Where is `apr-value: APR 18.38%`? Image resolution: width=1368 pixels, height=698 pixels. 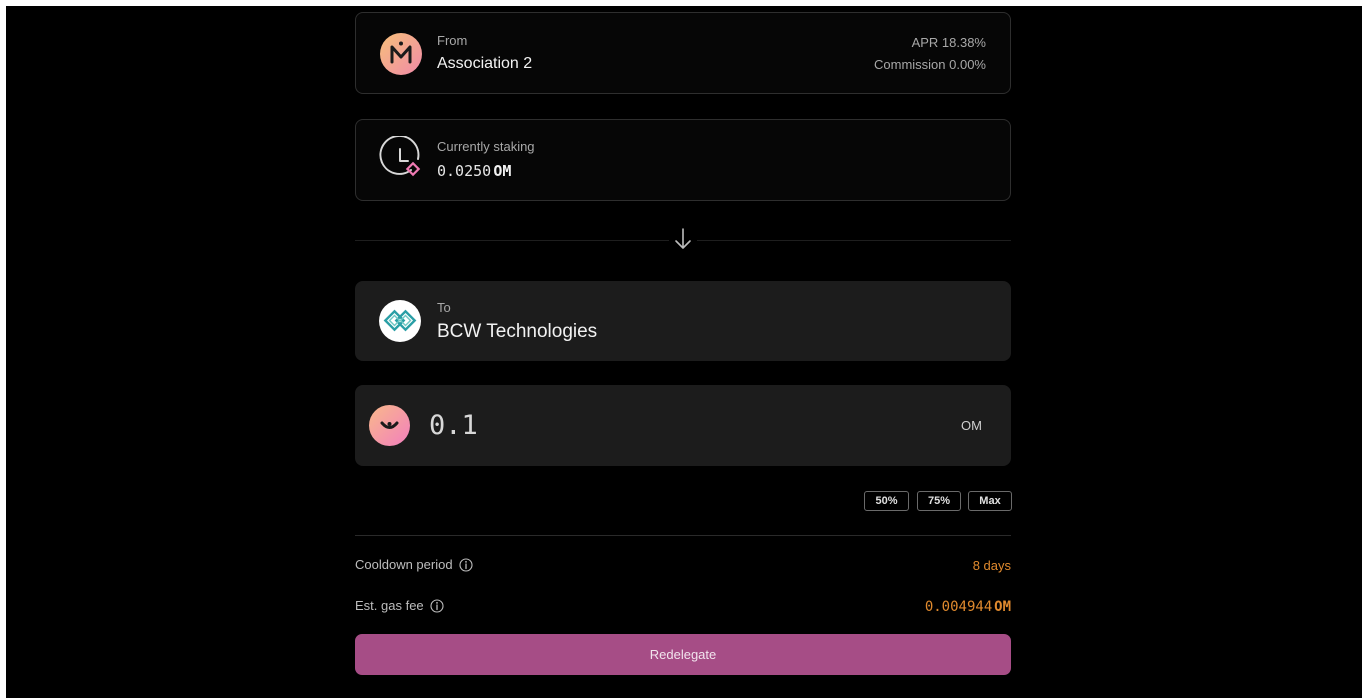
apr-value: APR 18.38% is located at coordinates (948, 42).